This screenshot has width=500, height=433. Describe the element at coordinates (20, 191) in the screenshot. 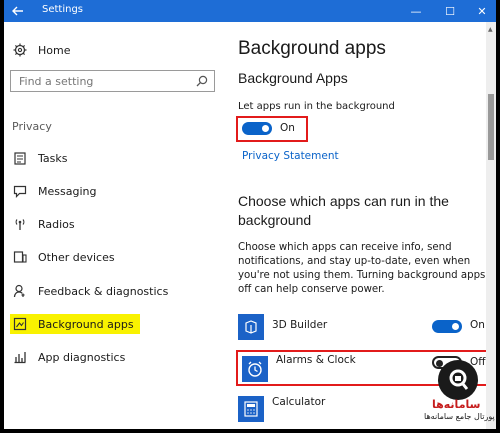

I see `messaging-icon` at that location.